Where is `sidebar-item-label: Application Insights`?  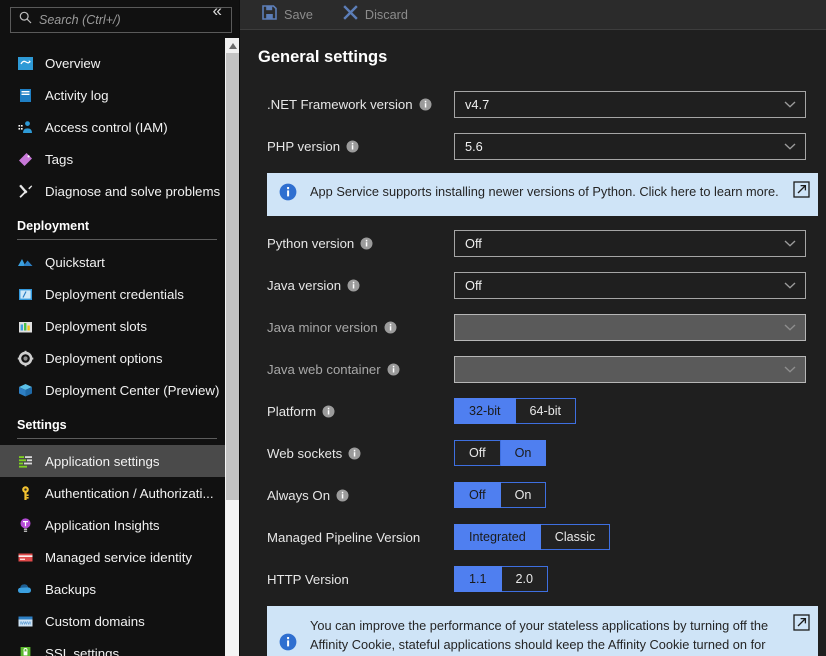
sidebar-item-label: Application Insights is located at coordinates (102, 525).